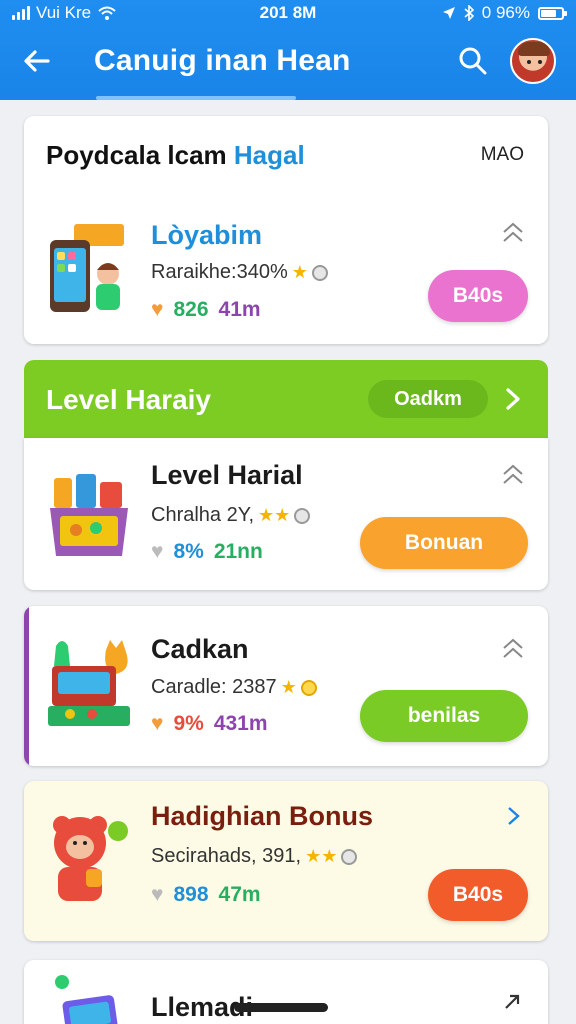  I want to click on back-arrow-icon, so click(37, 61).